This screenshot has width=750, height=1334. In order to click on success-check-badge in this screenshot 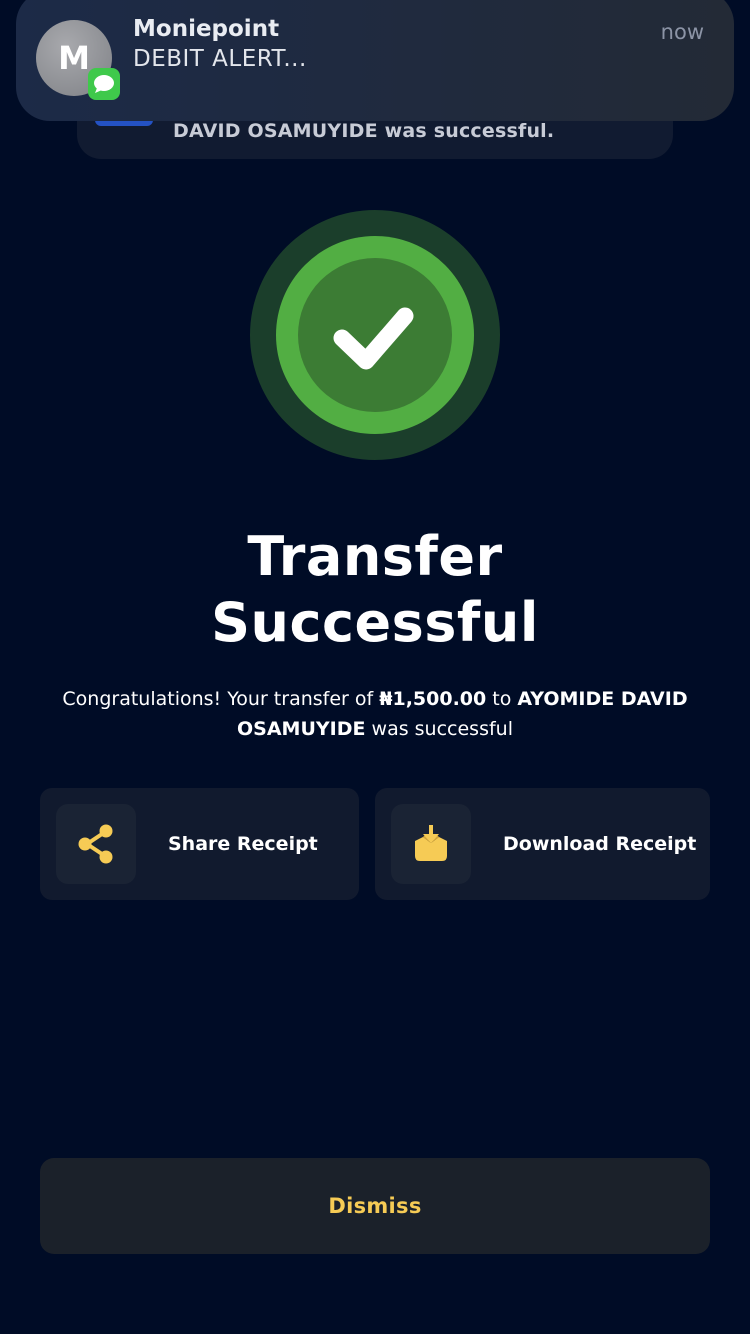, I will do `click(375, 335)`.